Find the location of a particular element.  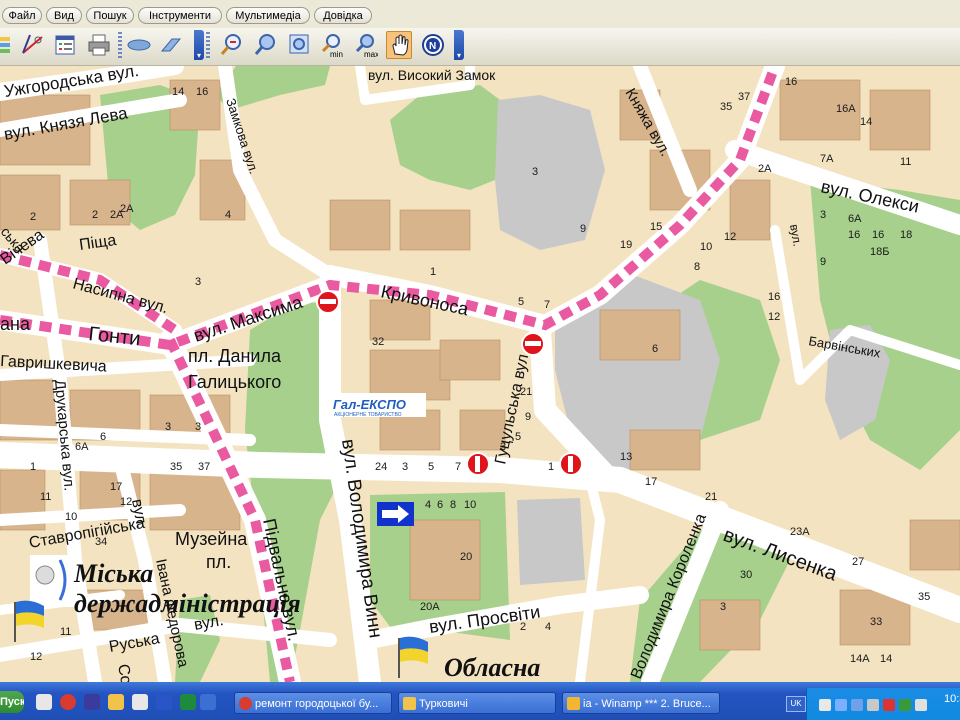

clock: 10:3 is located at coordinates (952, 699).